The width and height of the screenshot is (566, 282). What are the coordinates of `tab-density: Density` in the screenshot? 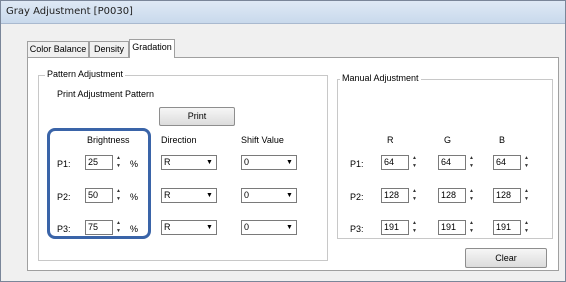 It's located at (109, 49).